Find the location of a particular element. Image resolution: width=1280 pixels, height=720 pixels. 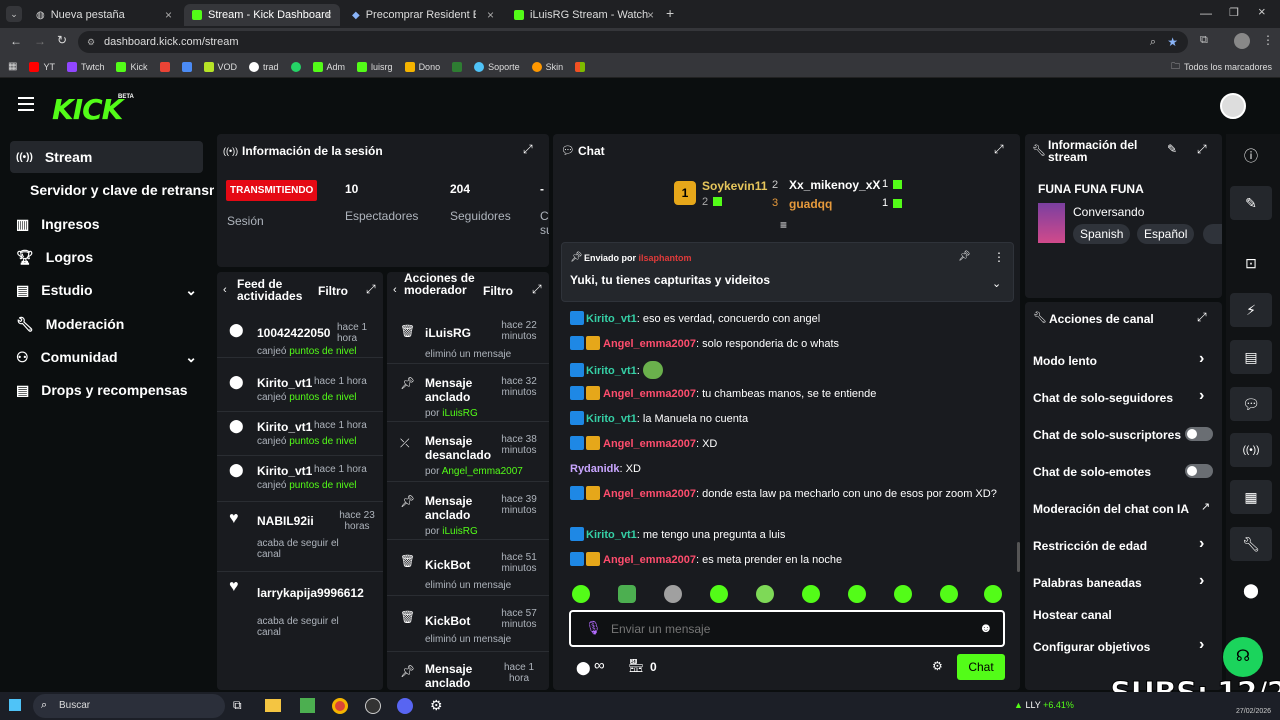

info-icon: ⓘ is located at coordinates (1251, 156).